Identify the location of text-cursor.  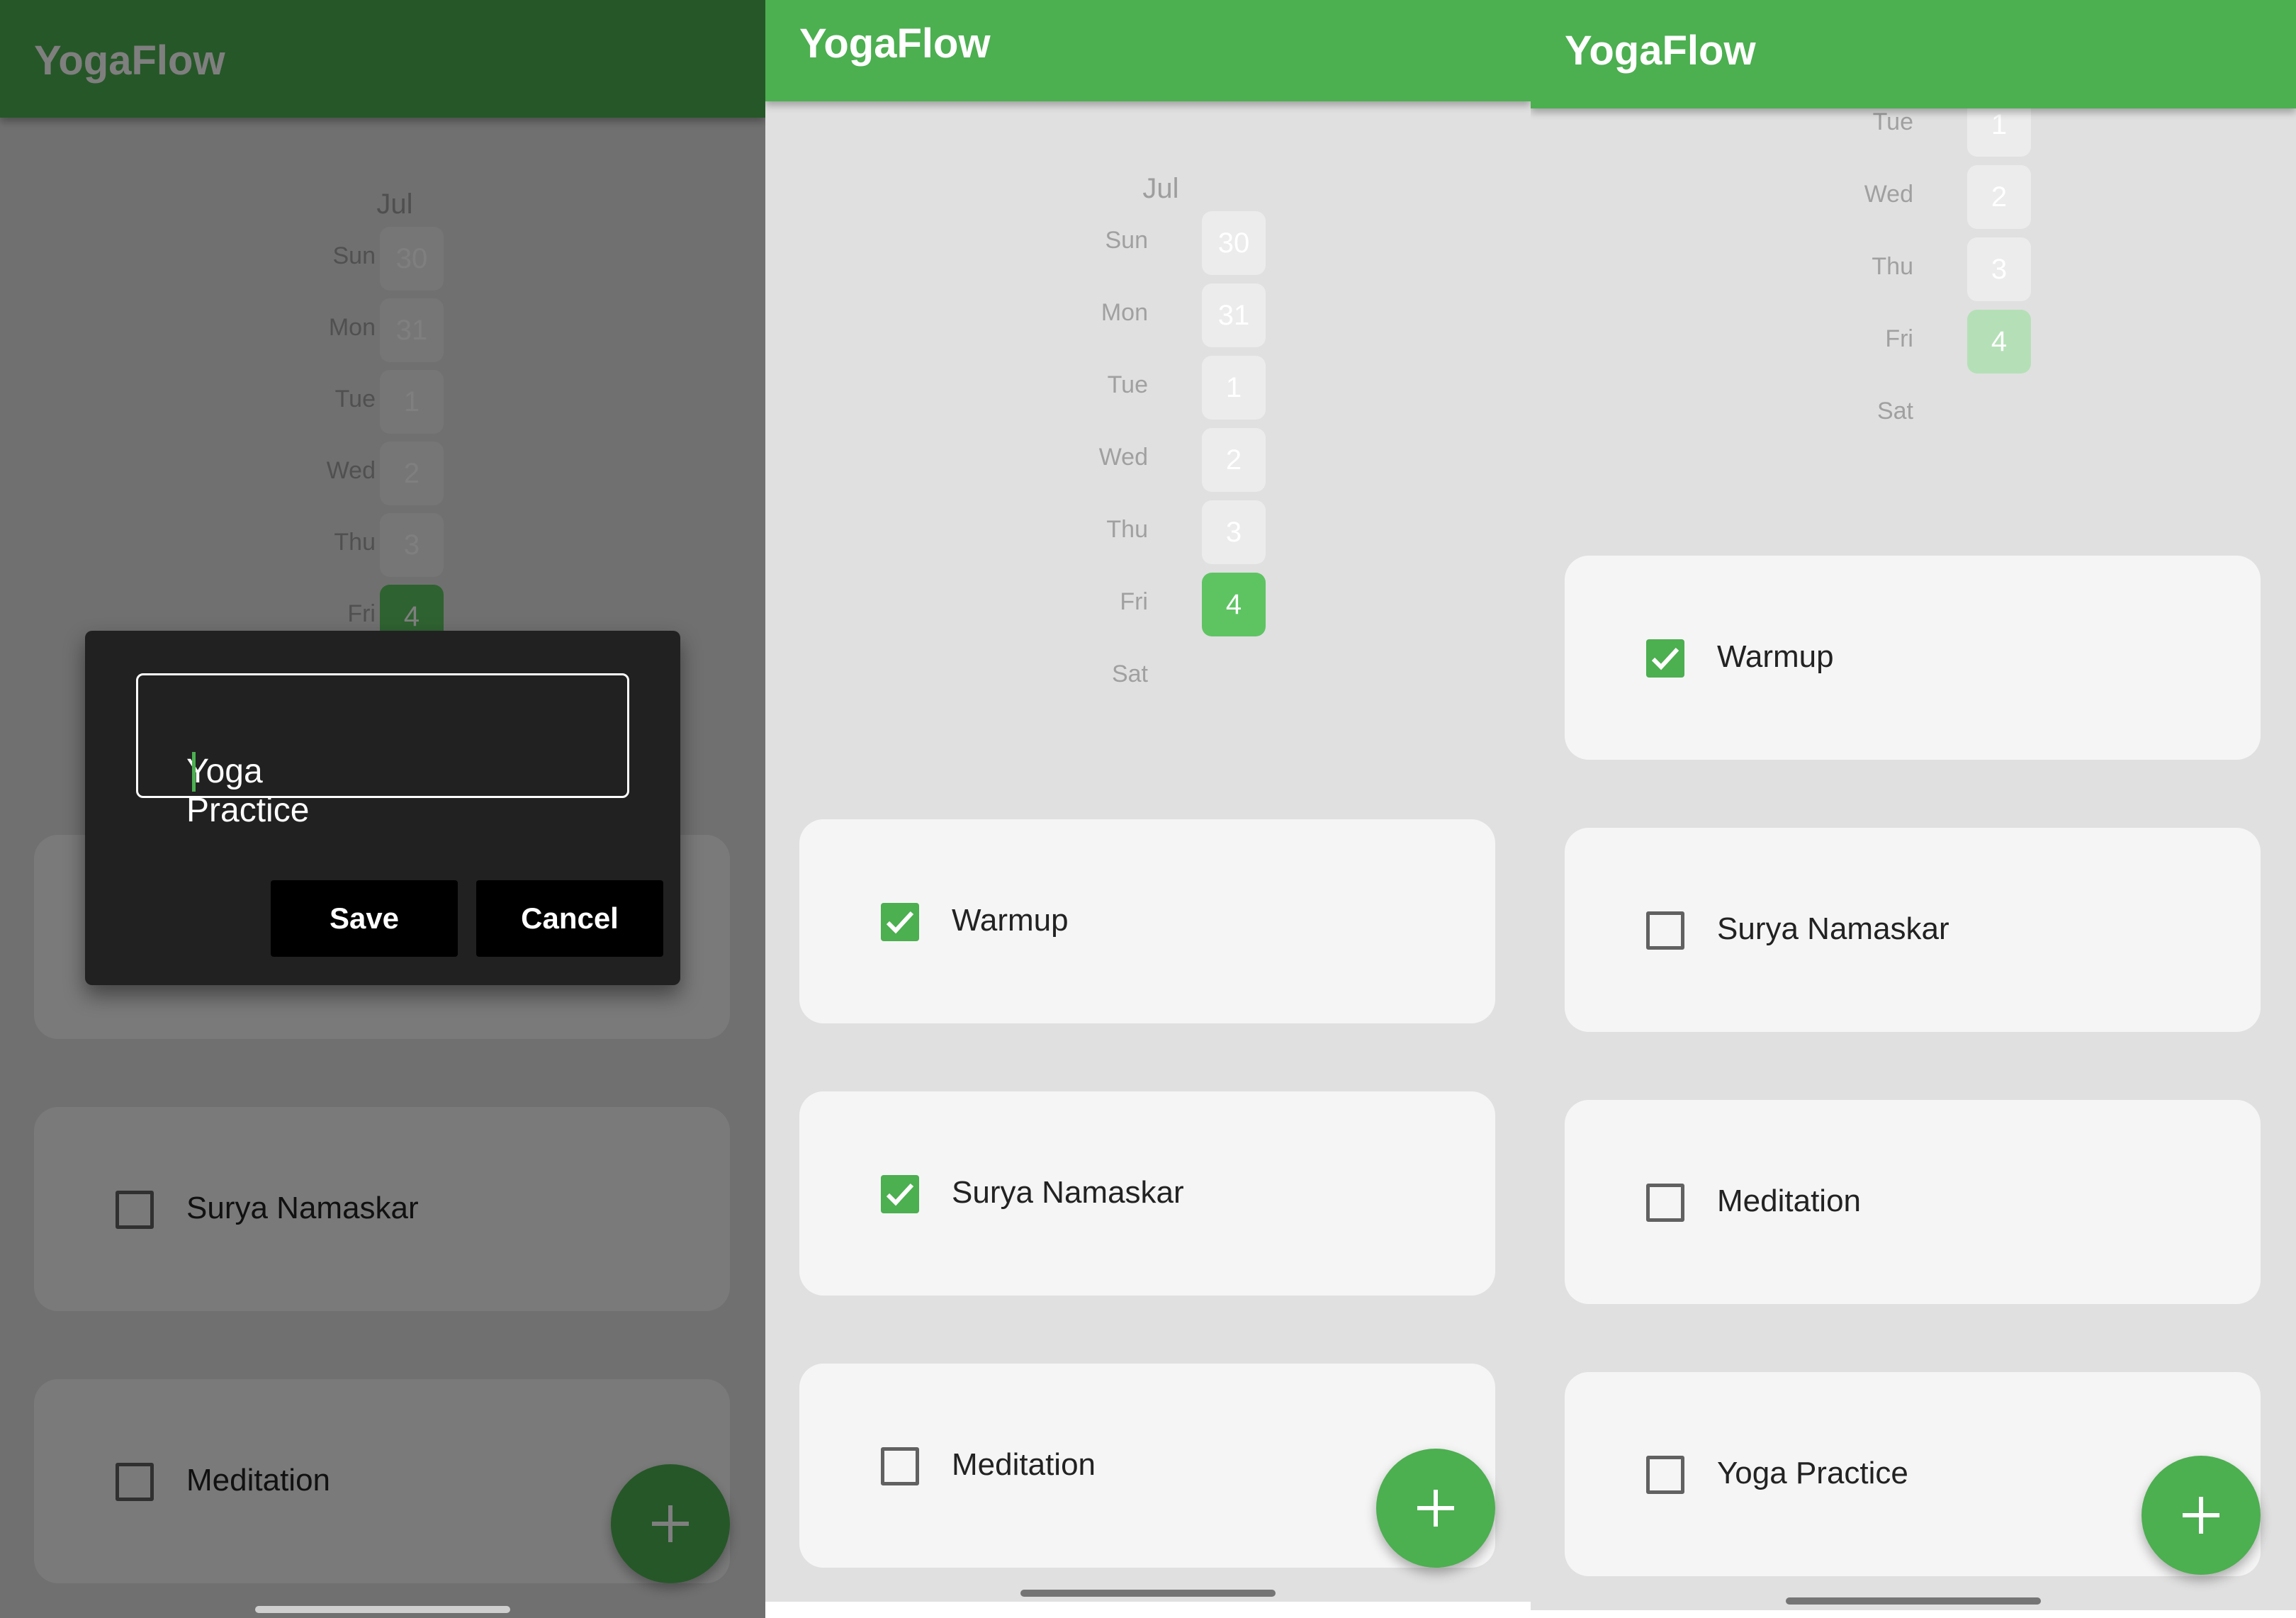
(194, 772).